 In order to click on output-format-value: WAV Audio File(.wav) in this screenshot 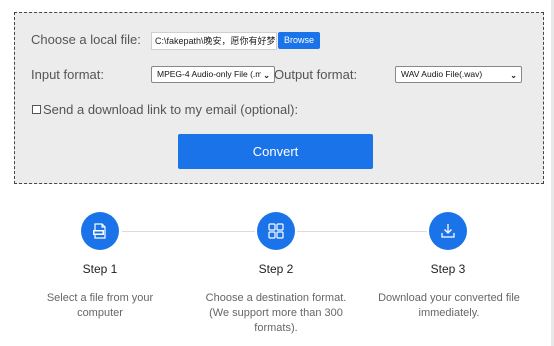, I will do `click(442, 74)`.